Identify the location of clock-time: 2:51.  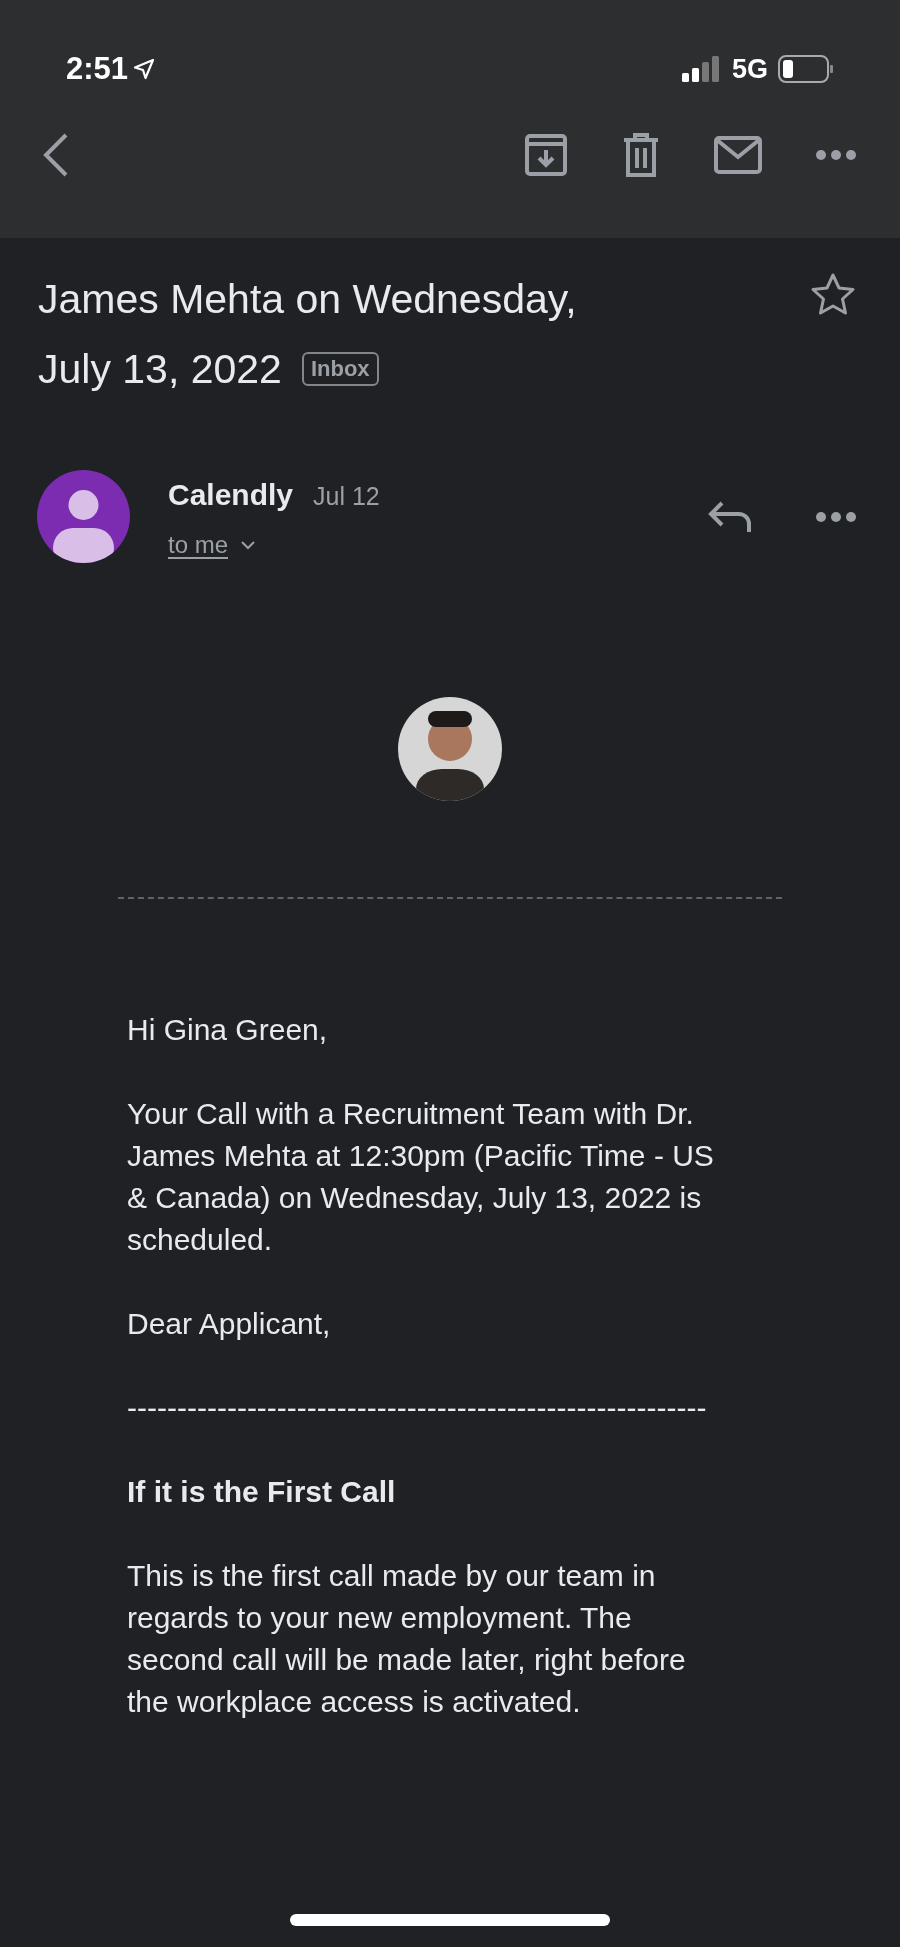
(97, 68).